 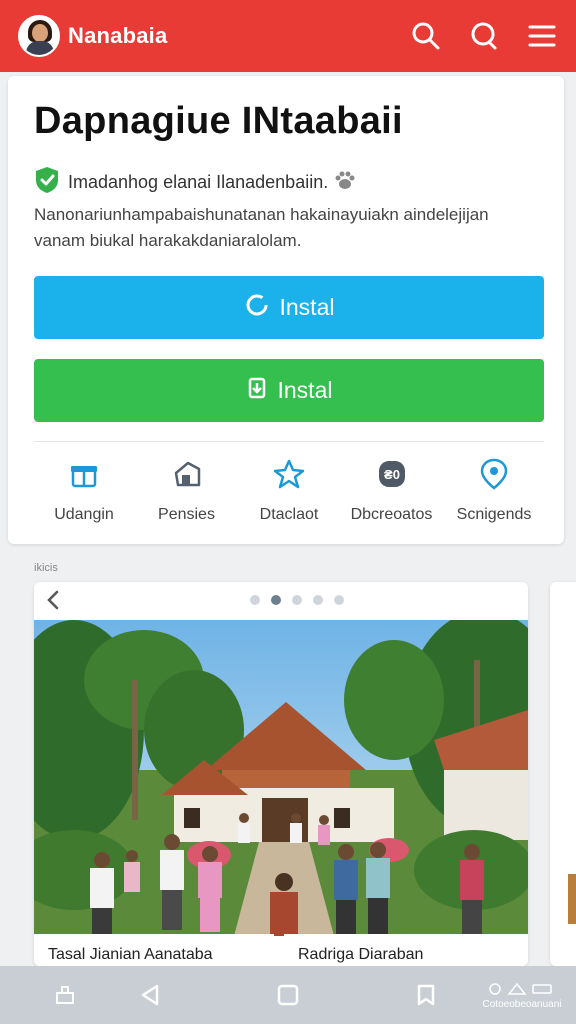 What do you see at coordinates (289, 441) in the screenshot?
I see `divider` at bounding box center [289, 441].